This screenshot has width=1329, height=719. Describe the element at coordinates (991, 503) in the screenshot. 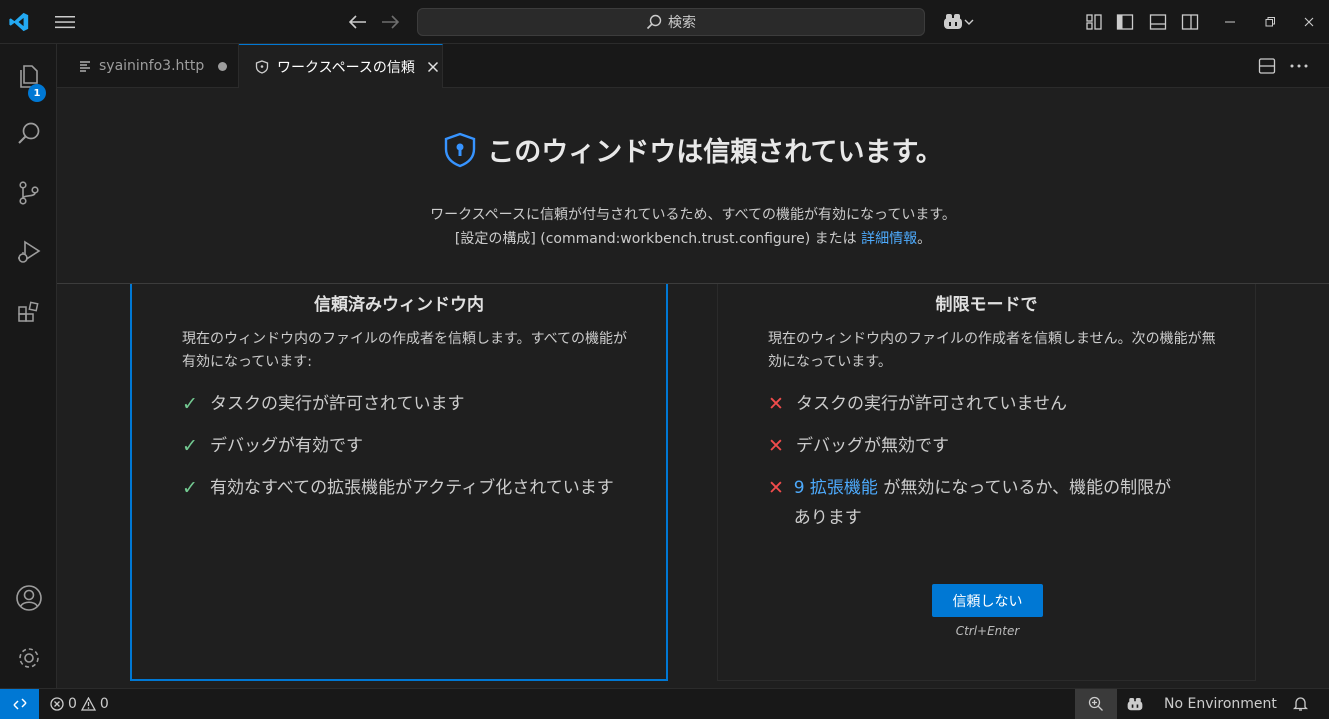

I see `feature-text: 9 拡張機能 が無効になっているか、機能の制限があります` at that location.